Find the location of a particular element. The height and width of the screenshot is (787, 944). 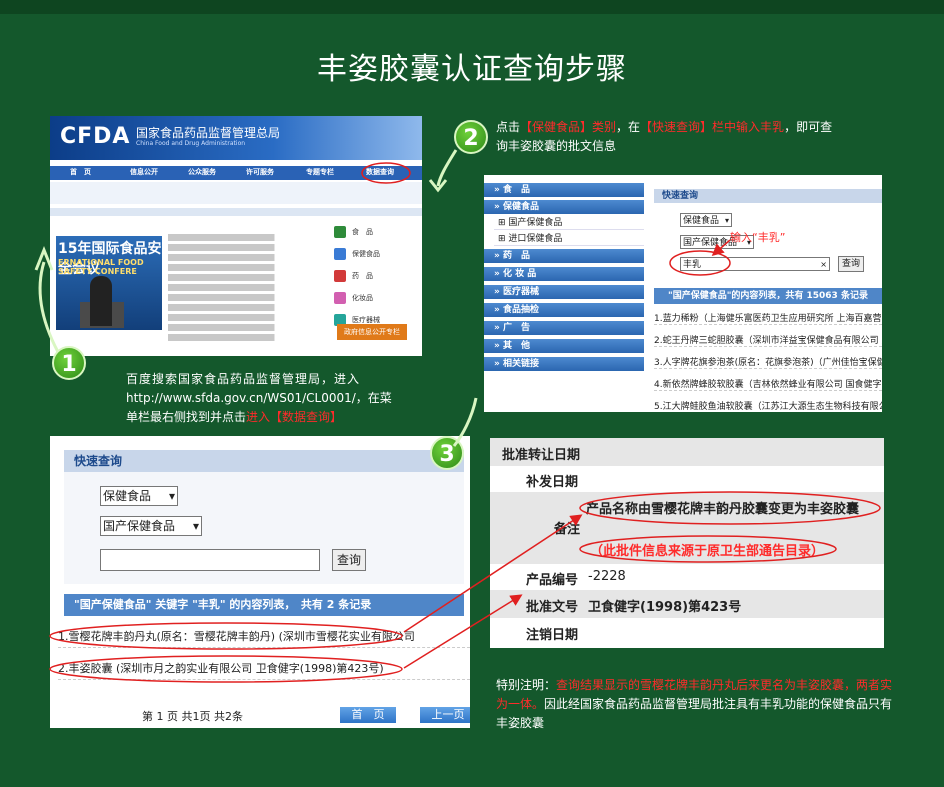

detail-approval-no: 批准文号 卫食健字(1998)第423号 is located at coordinates (687, 604).